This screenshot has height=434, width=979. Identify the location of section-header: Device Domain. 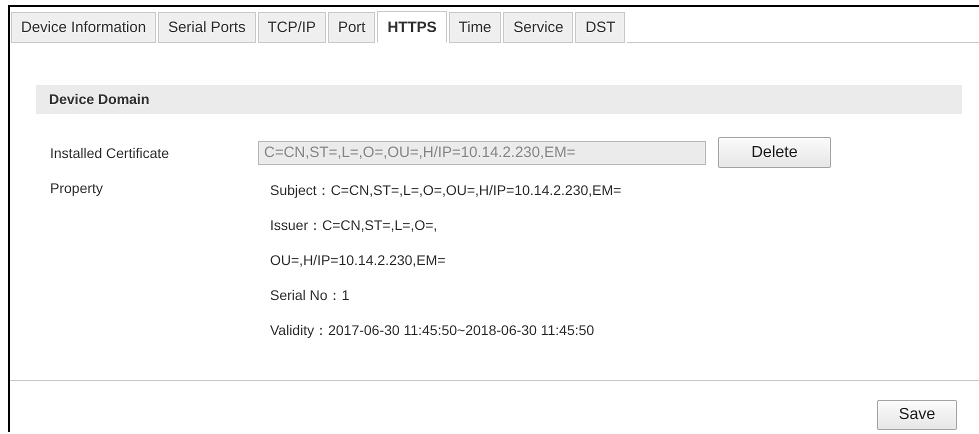
(499, 99).